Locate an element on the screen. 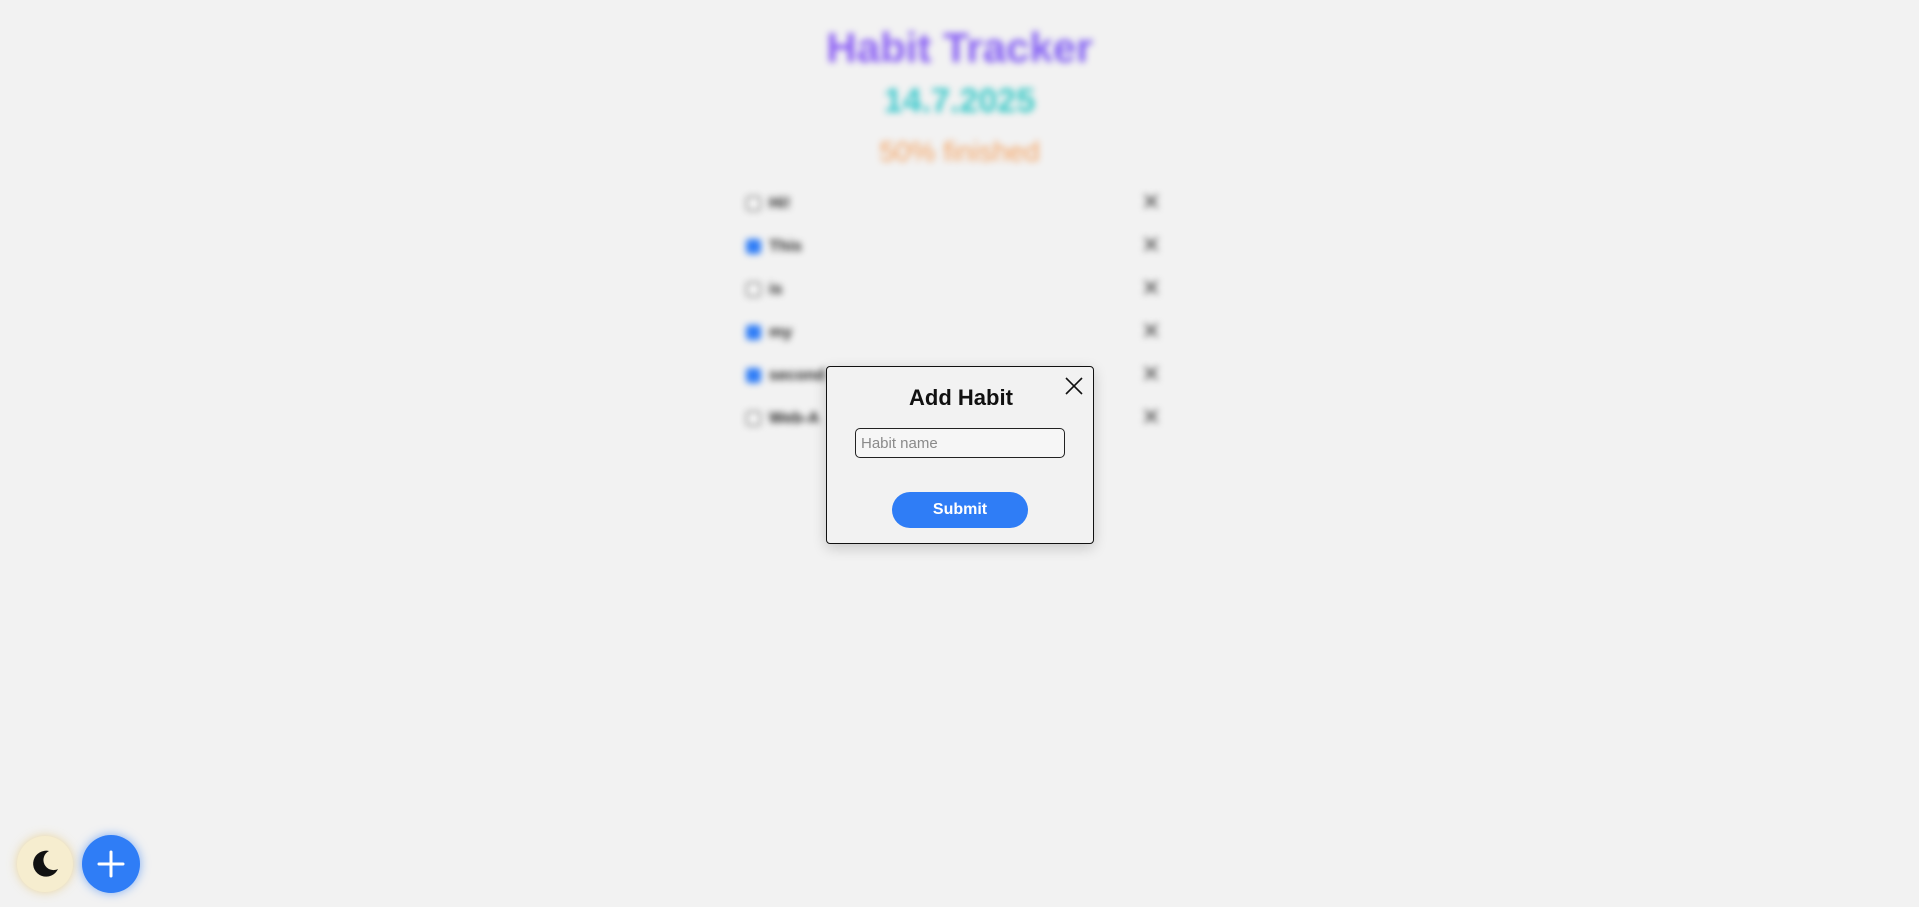  habit-item: is ✕ is located at coordinates (952, 289).